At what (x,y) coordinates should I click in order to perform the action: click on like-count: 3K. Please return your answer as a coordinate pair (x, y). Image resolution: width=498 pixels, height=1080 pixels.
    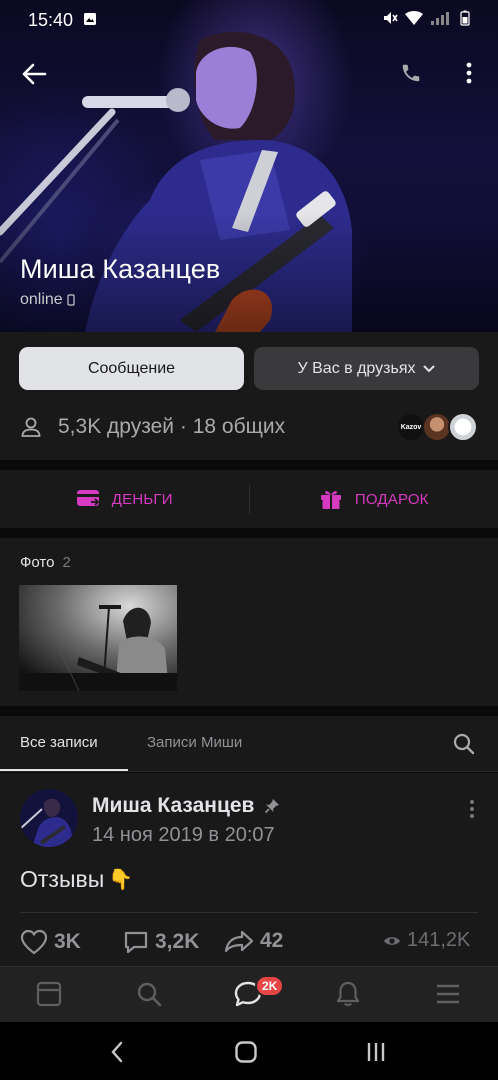
    Looking at the image, I should click on (67, 941).